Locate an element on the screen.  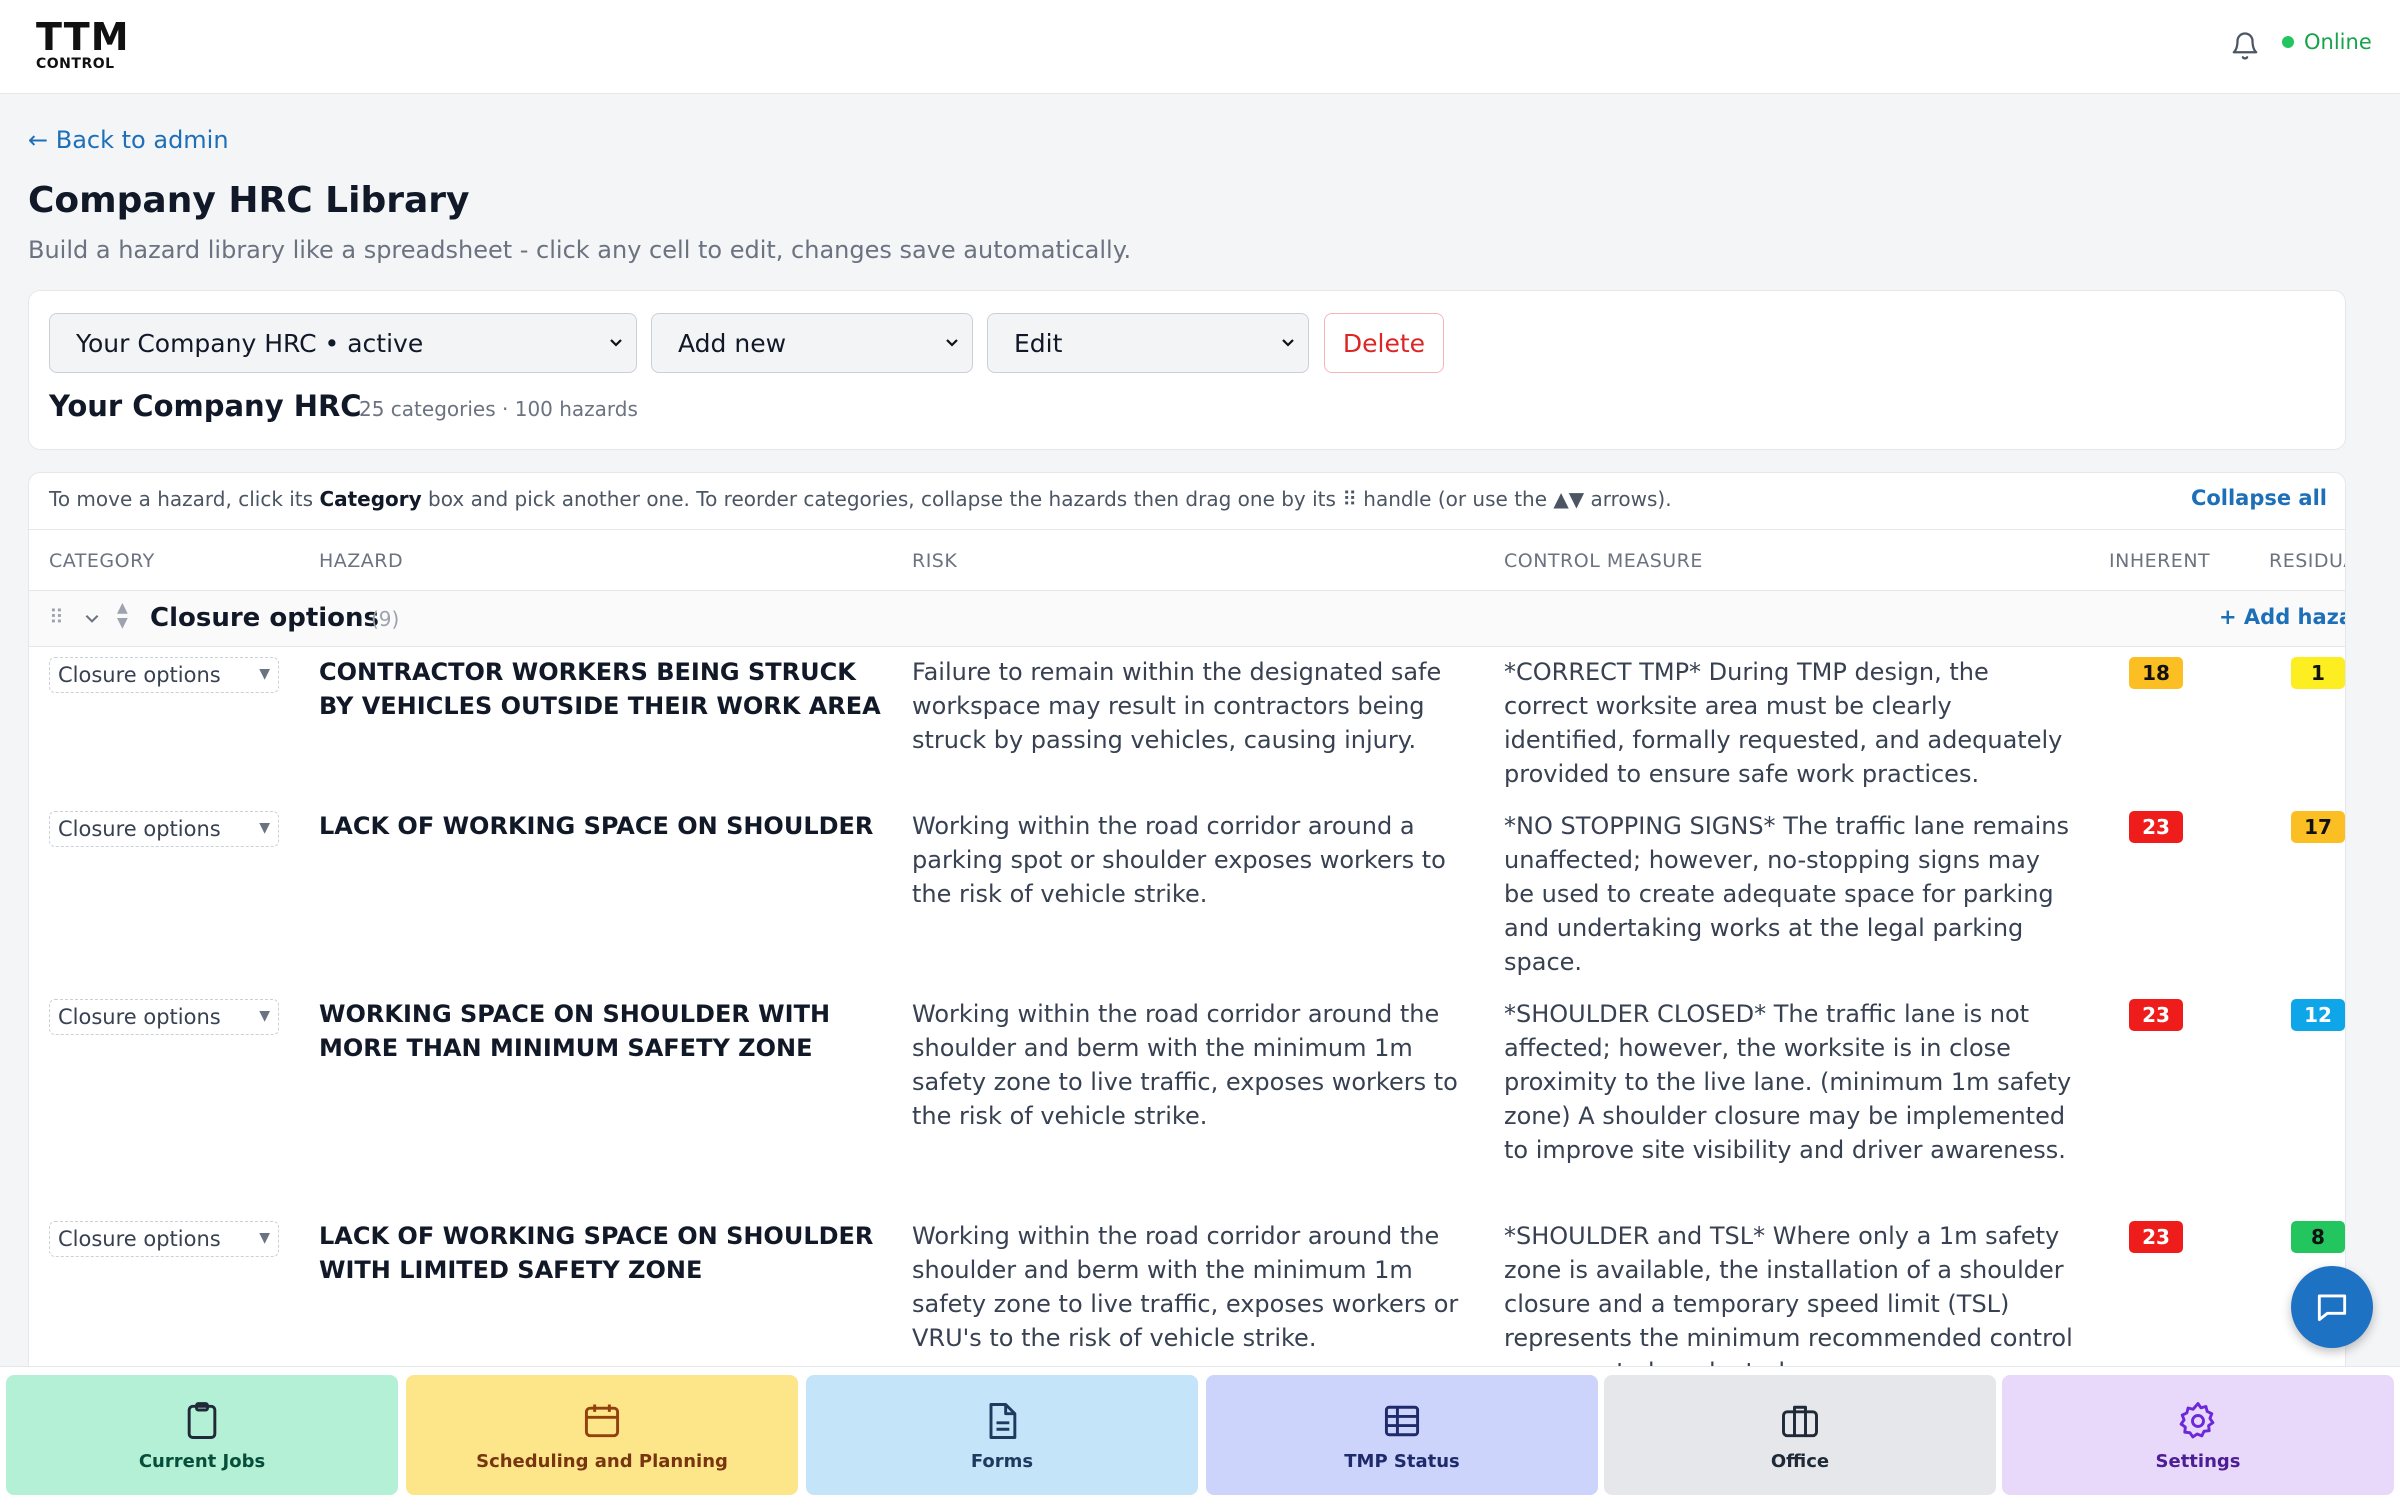
nav-scheduling-and-planning: Scheduling and Planning is located at coordinates (602, 1435).